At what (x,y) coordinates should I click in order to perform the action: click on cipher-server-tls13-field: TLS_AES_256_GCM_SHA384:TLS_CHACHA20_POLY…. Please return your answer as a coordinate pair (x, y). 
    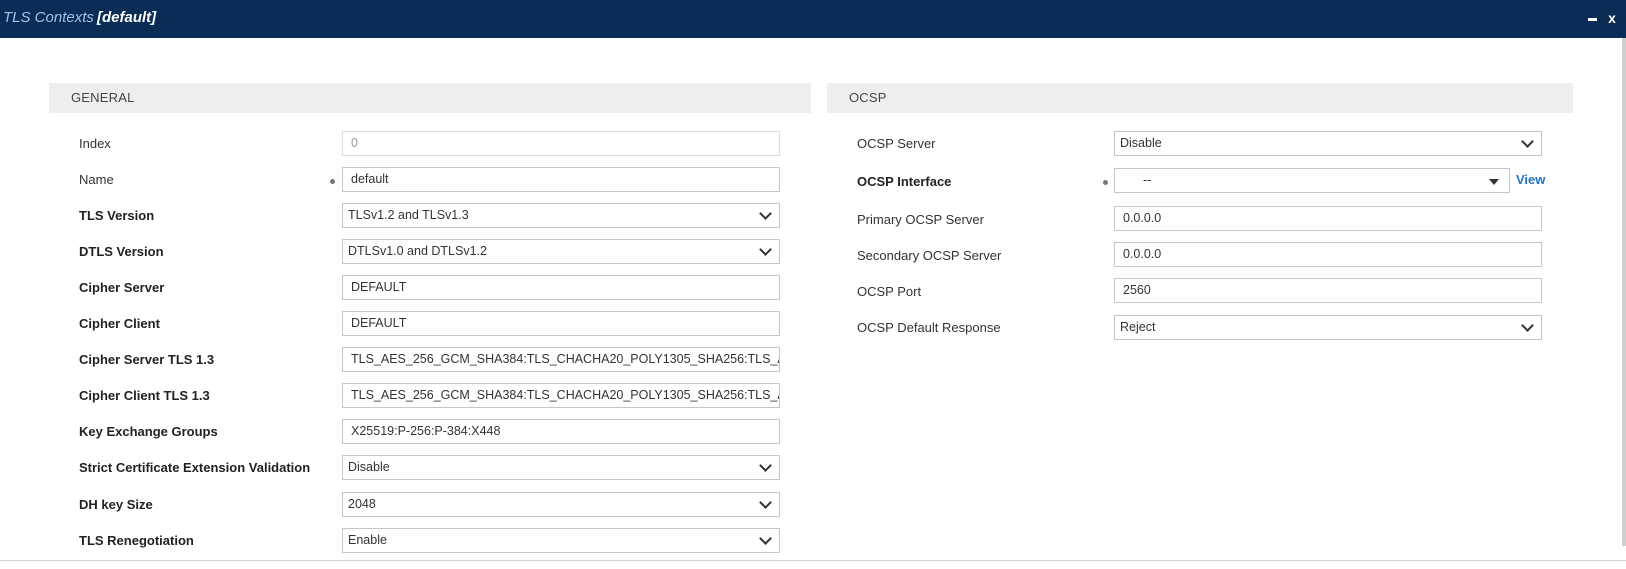
    Looking at the image, I should click on (561, 359).